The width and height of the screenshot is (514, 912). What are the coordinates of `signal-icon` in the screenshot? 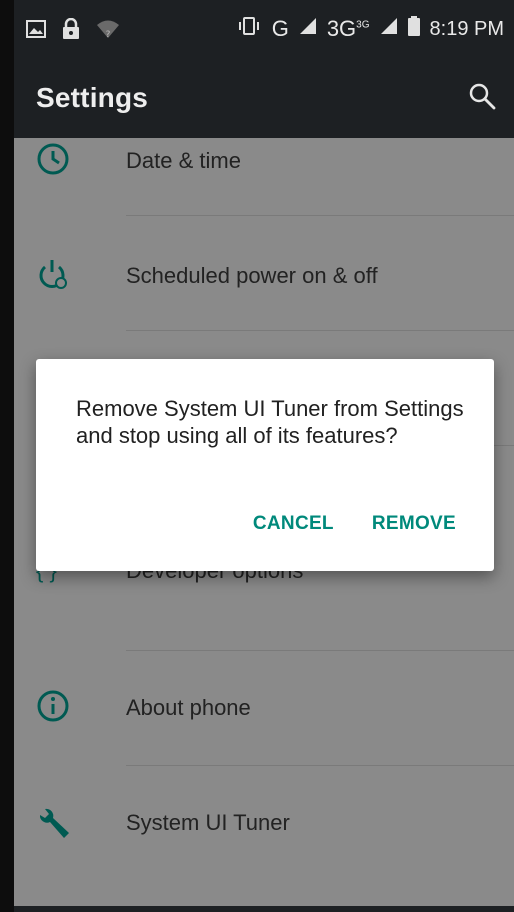 It's located at (308, 29).